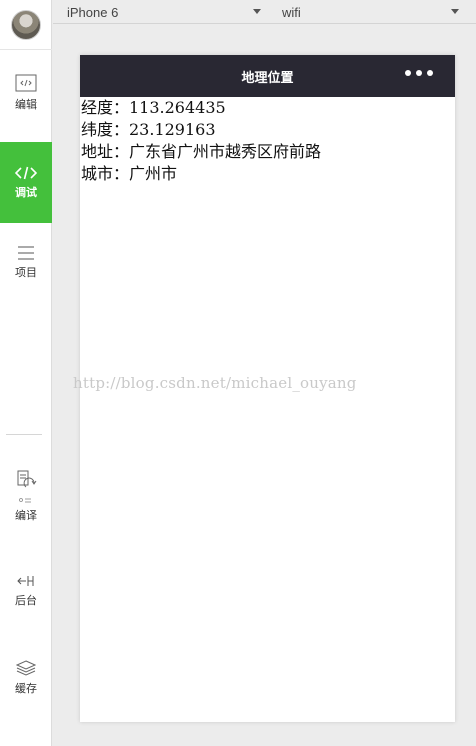 The image size is (476, 746). I want to click on more-options-button, so click(419, 73).